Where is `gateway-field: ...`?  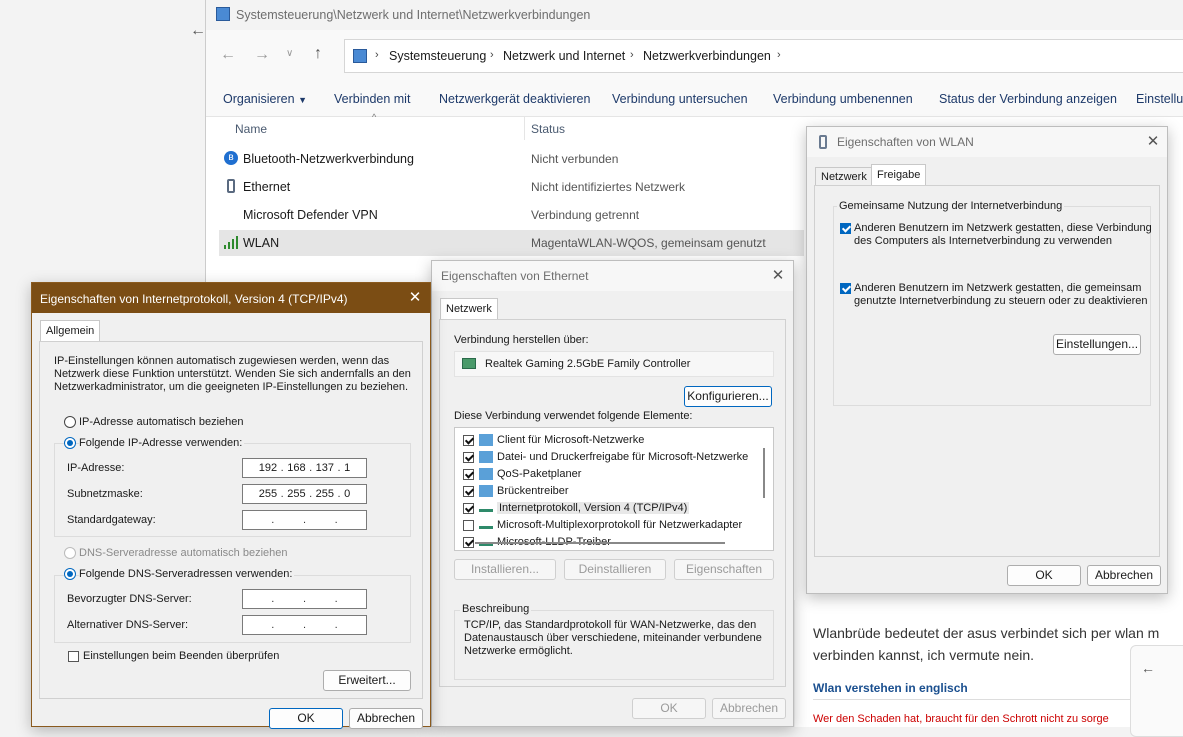
gateway-field: ... is located at coordinates (304, 520).